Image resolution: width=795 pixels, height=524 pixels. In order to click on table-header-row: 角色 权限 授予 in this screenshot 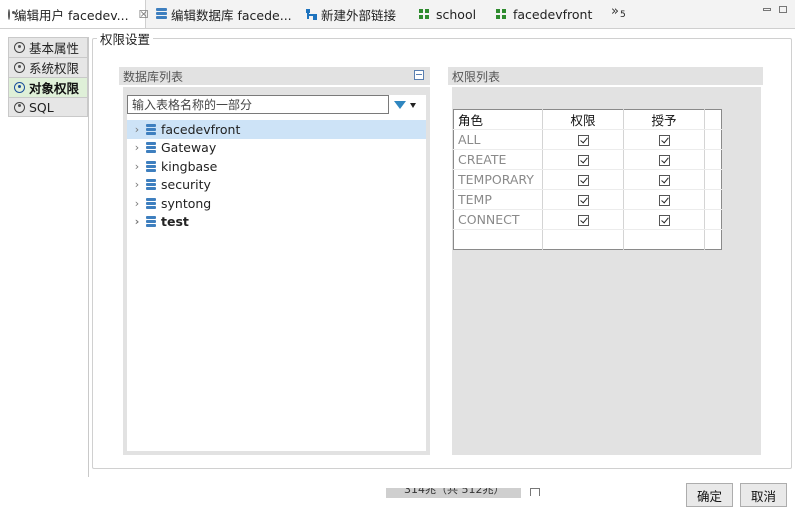, I will do `click(587, 119)`.